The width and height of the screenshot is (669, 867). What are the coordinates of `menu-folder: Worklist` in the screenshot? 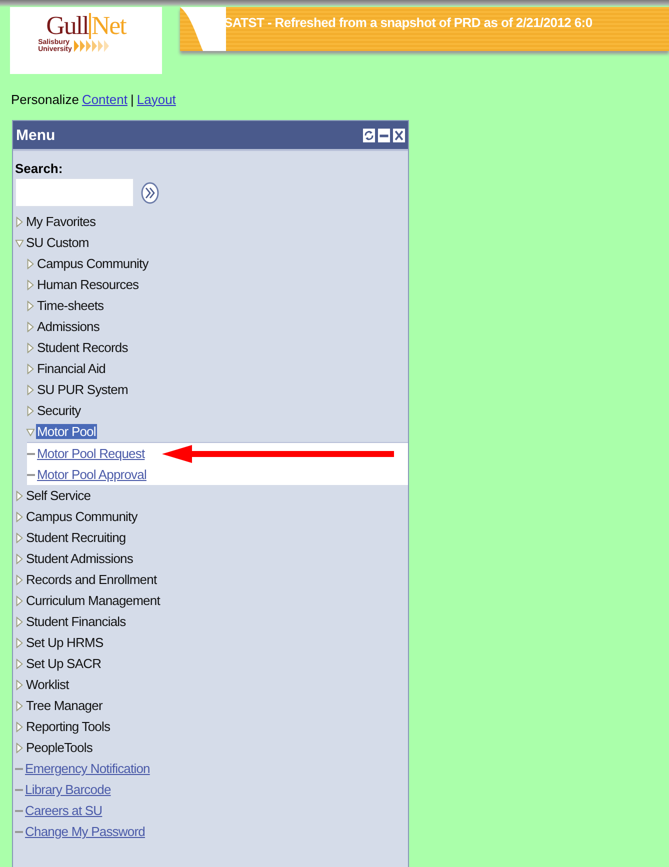 It's located at (47, 684).